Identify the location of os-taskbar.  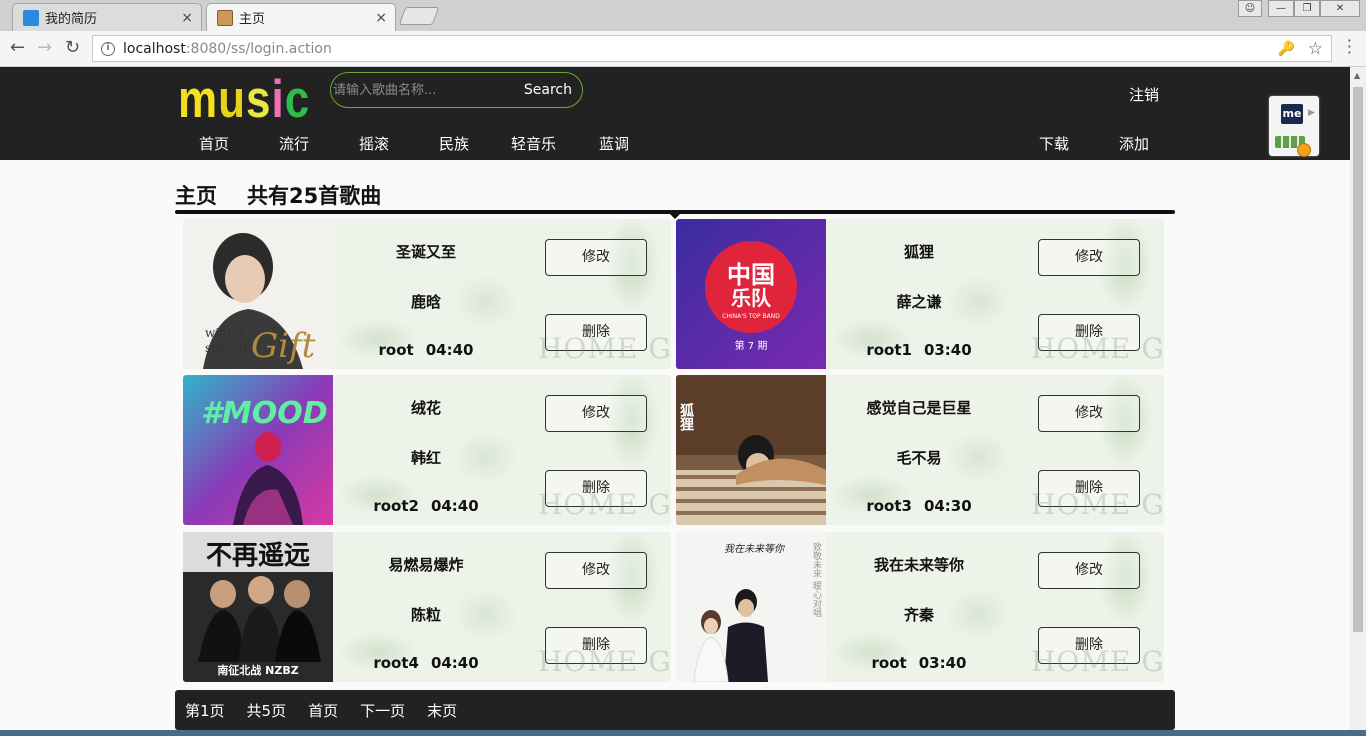
(683, 733).